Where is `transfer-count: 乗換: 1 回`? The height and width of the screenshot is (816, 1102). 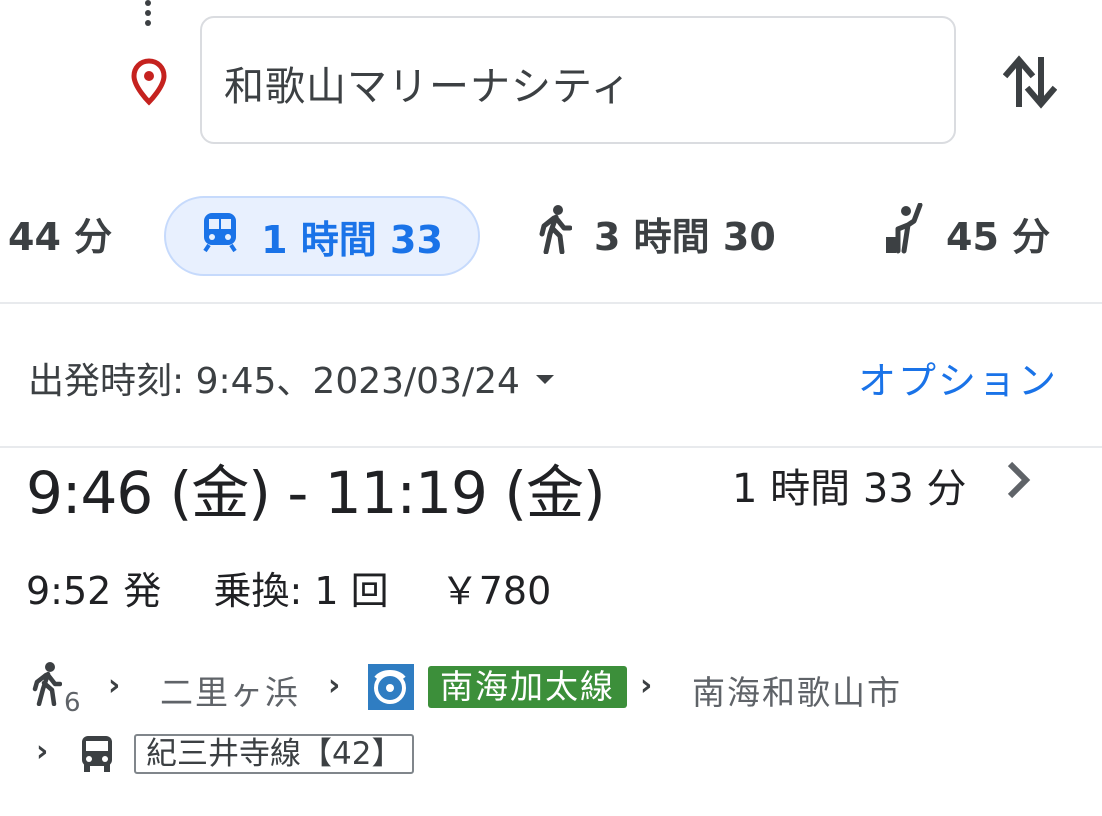 transfer-count: 乗換: 1 回 is located at coordinates (301, 591).